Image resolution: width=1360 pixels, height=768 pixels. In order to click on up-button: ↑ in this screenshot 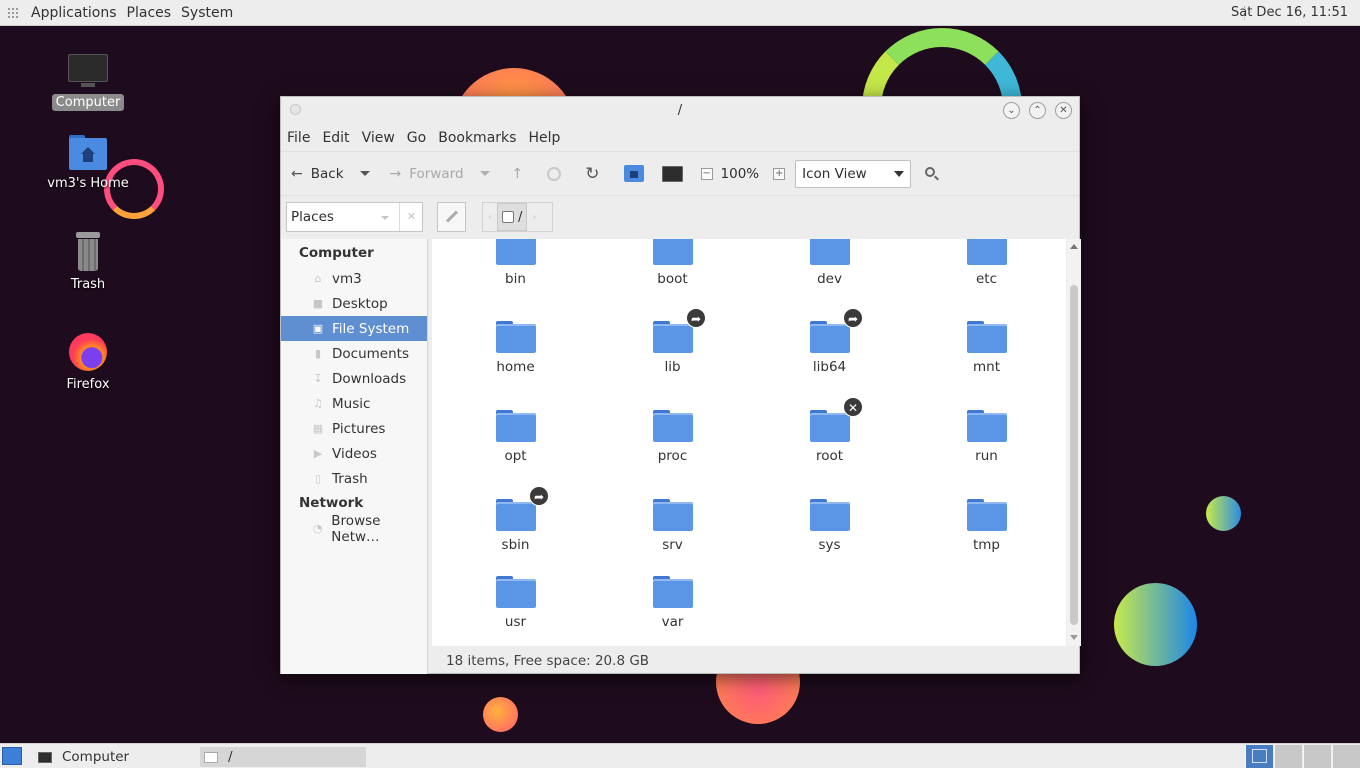, I will do `click(518, 174)`.